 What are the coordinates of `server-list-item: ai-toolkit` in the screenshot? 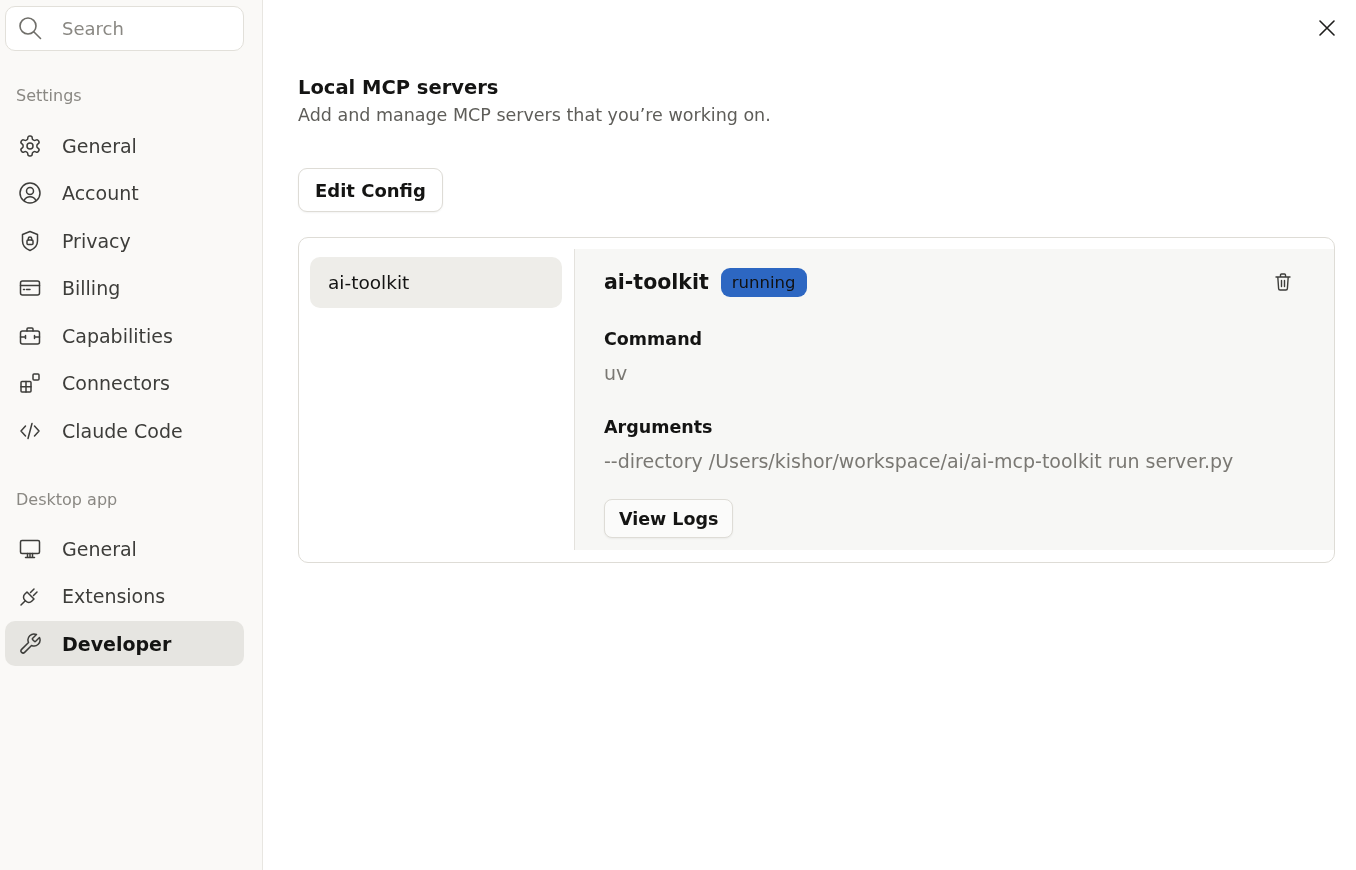 It's located at (436, 282).